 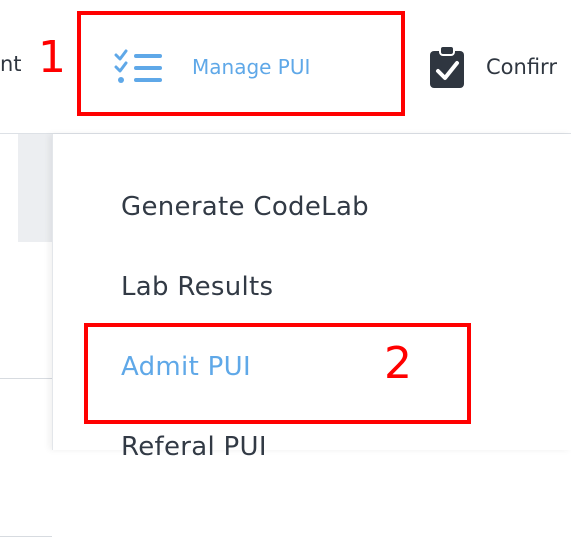 What do you see at coordinates (52, 57) in the screenshot?
I see `step-marker-1: 1` at bounding box center [52, 57].